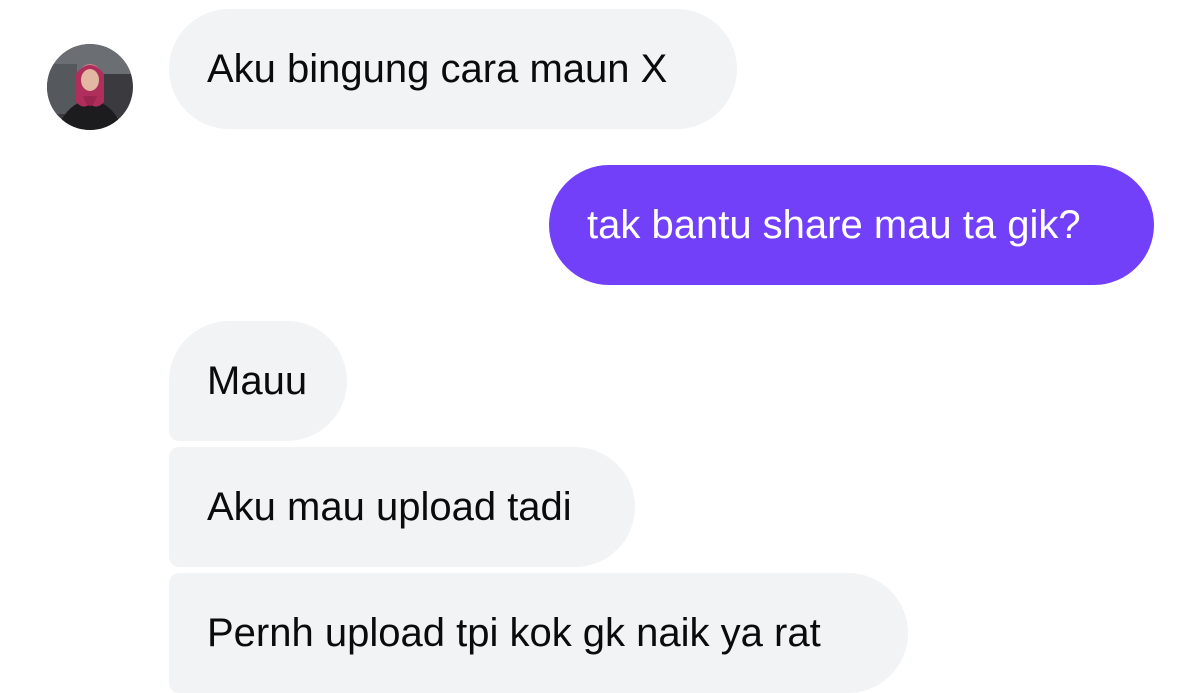  I want to click on message-text: Mauu, so click(257, 381).